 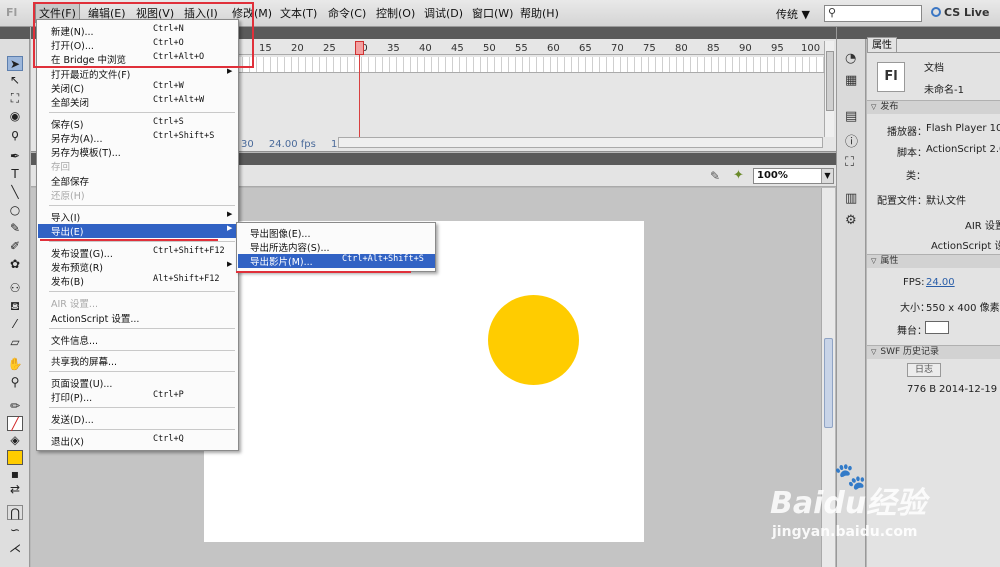 I want to click on size-value: 550 x 400 像素, so click(x=963, y=308).